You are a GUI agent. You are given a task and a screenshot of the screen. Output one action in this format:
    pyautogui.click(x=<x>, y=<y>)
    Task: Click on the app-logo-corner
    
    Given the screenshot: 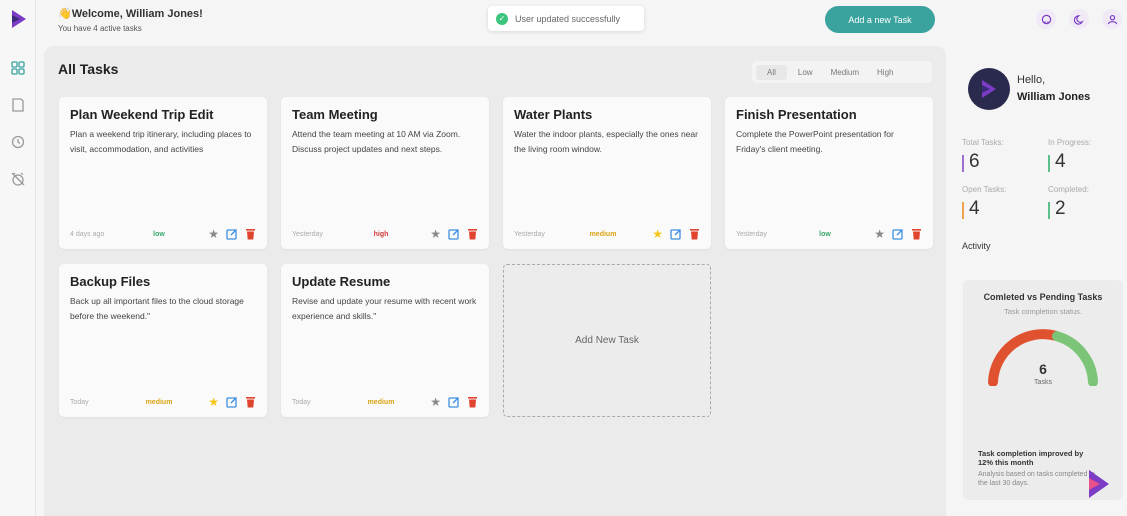 What is the action you would take?
    pyautogui.click(x=1099, y=484)
    